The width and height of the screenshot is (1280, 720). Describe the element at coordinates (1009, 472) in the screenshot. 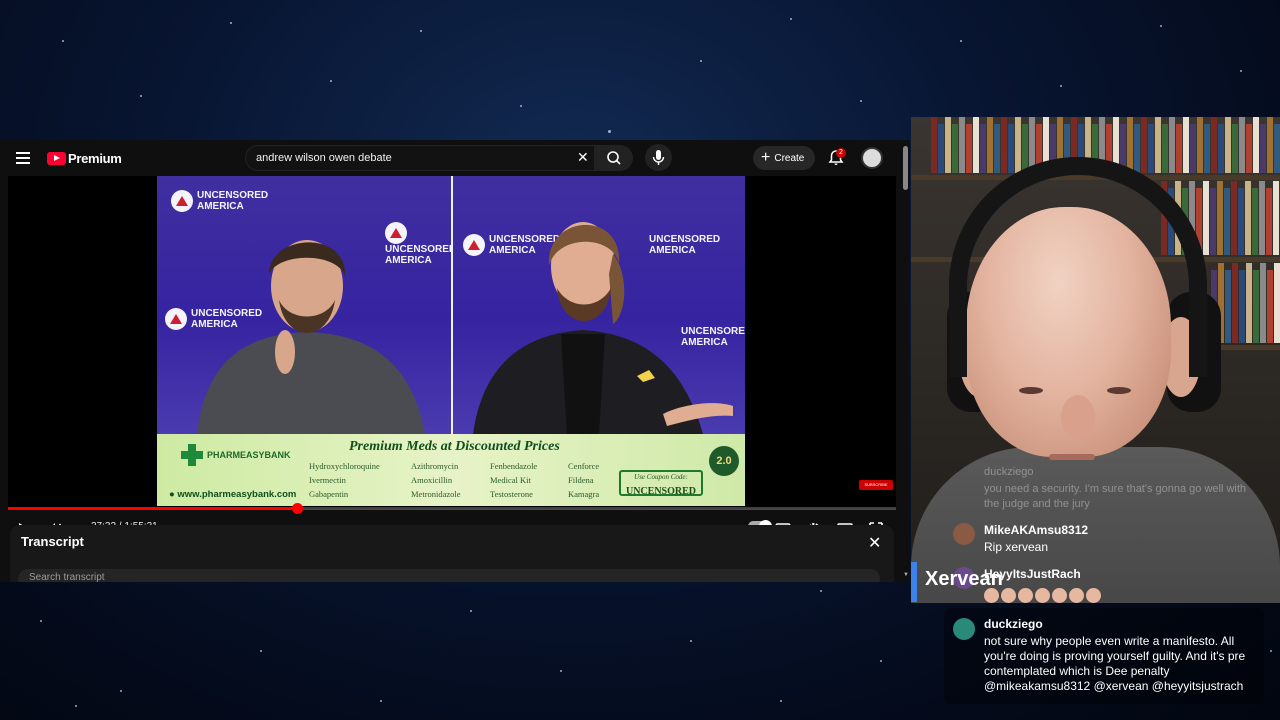

I see `chat-faded-user: duckziego` at that location.